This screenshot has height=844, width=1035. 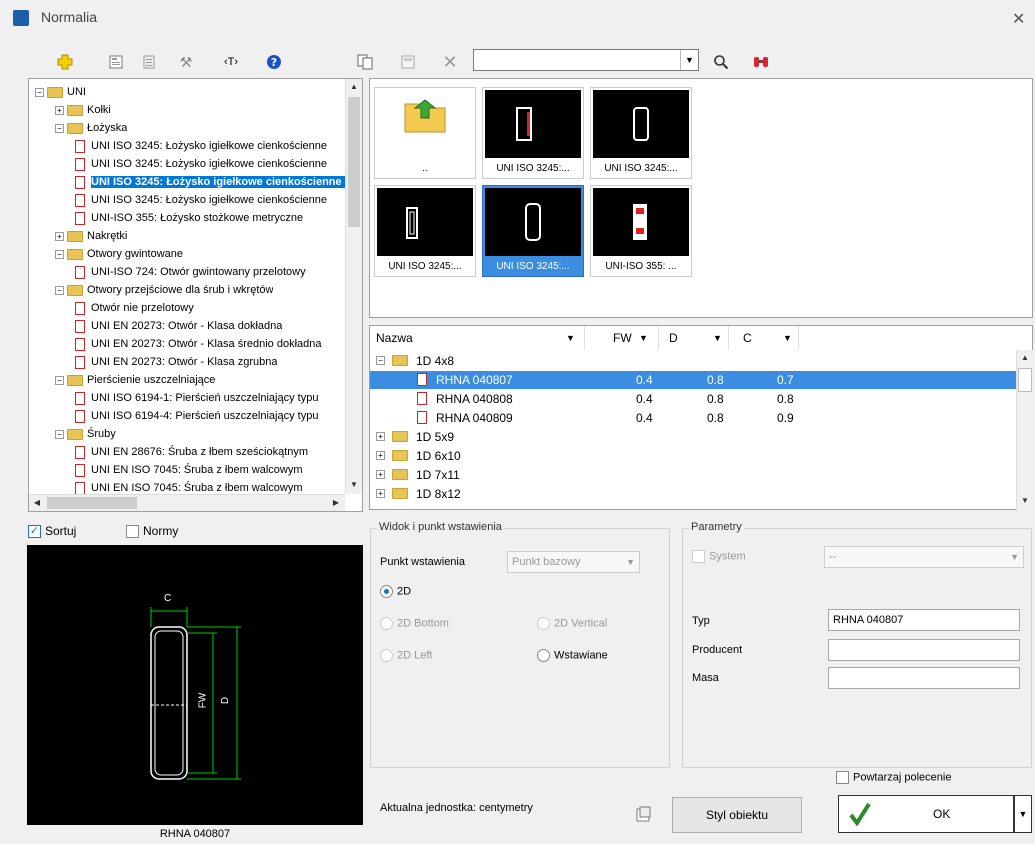 What do you see at coordinates (693, 456) in the screenshot?
I see `list-group-row: +1D 6x10` at bounding box center [693, 456].